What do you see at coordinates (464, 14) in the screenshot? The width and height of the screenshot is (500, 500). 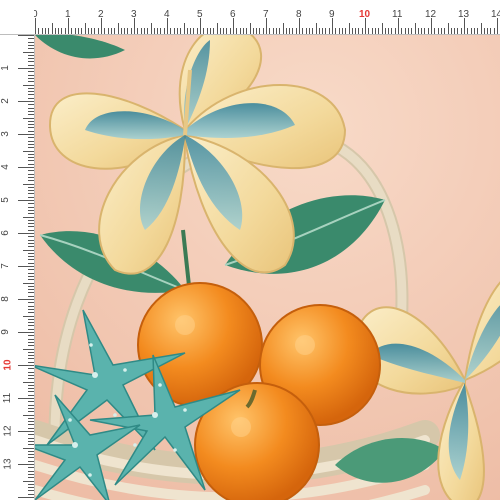 I see `ruler-top-label: 13` at bounding box center [464, 14].